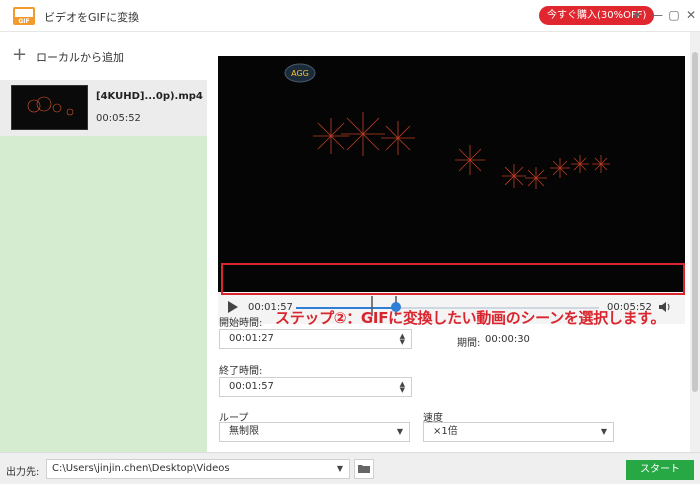 The height and width of the screenshot is (484, 700). Describe the element at coordinates (20, 54) in the screenshot. I see `plus-icon: +` at that location.